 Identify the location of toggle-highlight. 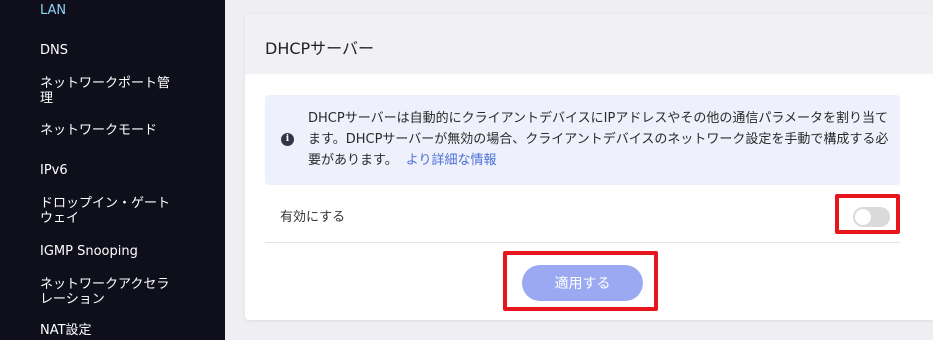
(867, 214).